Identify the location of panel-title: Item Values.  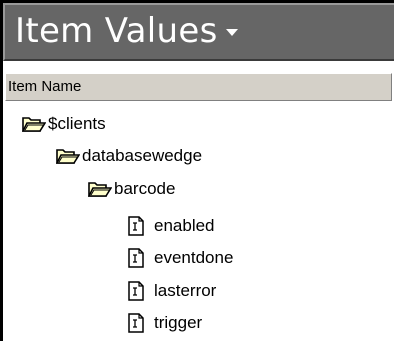
(126, 31).